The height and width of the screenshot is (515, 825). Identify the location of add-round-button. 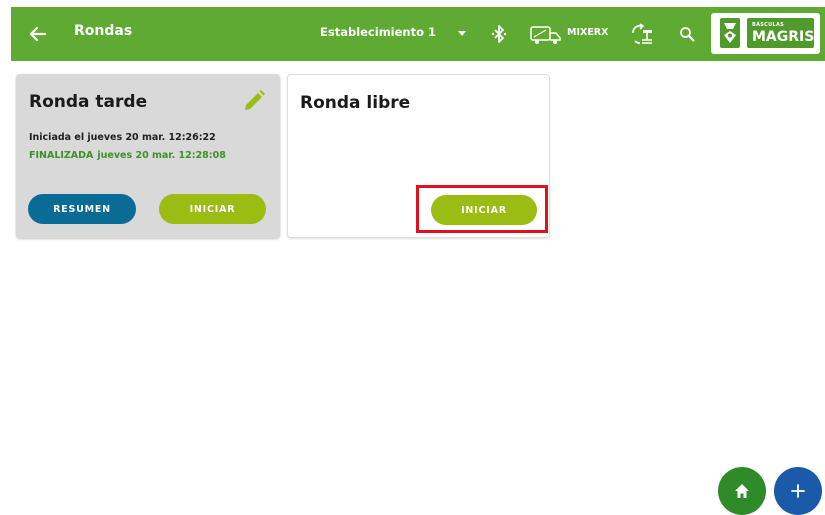
(798, 491).